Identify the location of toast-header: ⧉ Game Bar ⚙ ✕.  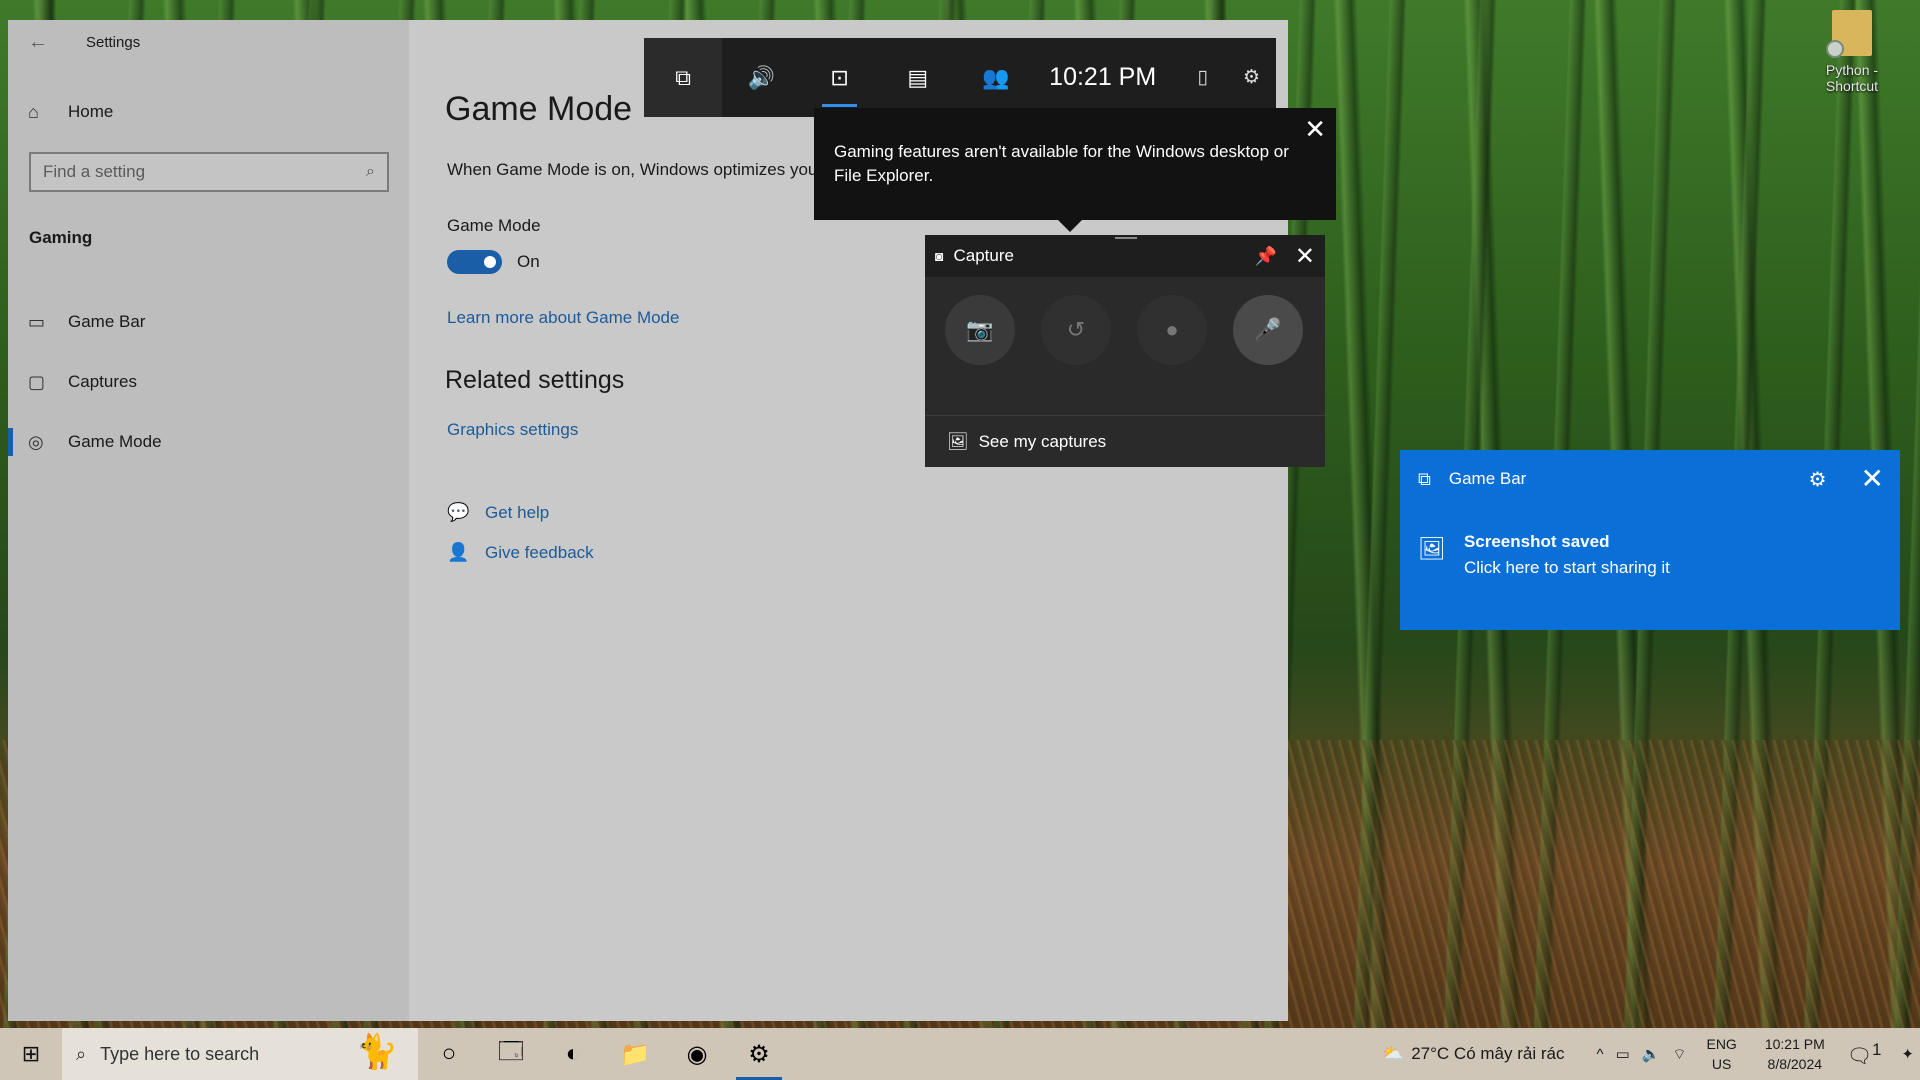
(1650, 479).